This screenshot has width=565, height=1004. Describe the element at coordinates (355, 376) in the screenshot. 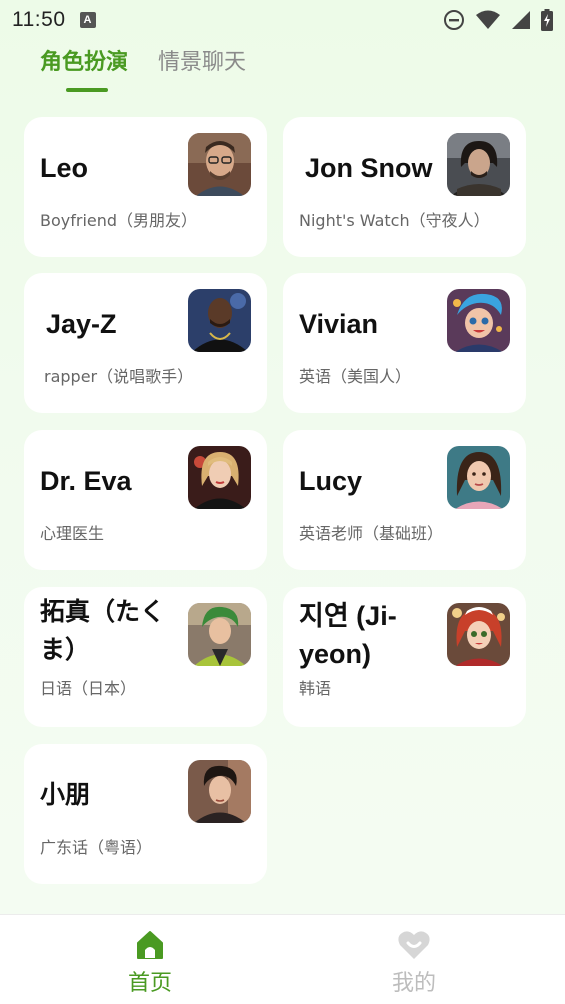

I see `character-description: 英语（美国人）` at that location.